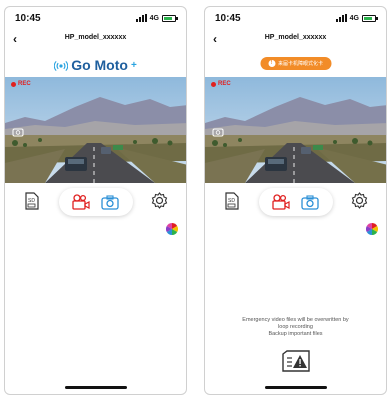 Image resolution: width=388 pixels, height=399 pixels. I want to click on warning-icon: !, so click(271, 63).